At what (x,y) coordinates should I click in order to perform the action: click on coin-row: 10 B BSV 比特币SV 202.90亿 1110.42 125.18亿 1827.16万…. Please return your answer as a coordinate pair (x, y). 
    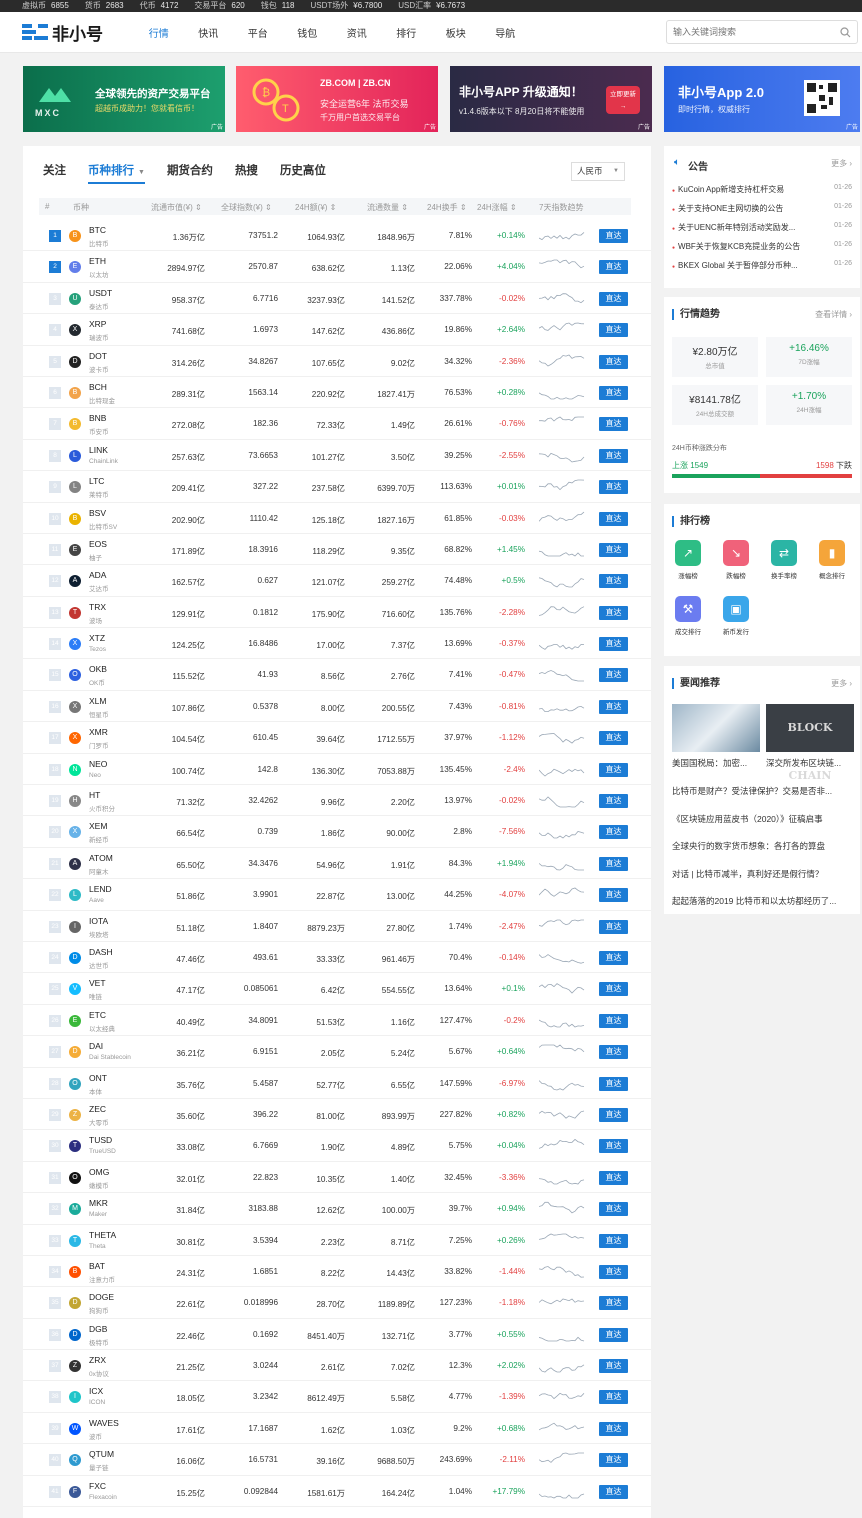
    Looking at the image, I should click on (337, 518).